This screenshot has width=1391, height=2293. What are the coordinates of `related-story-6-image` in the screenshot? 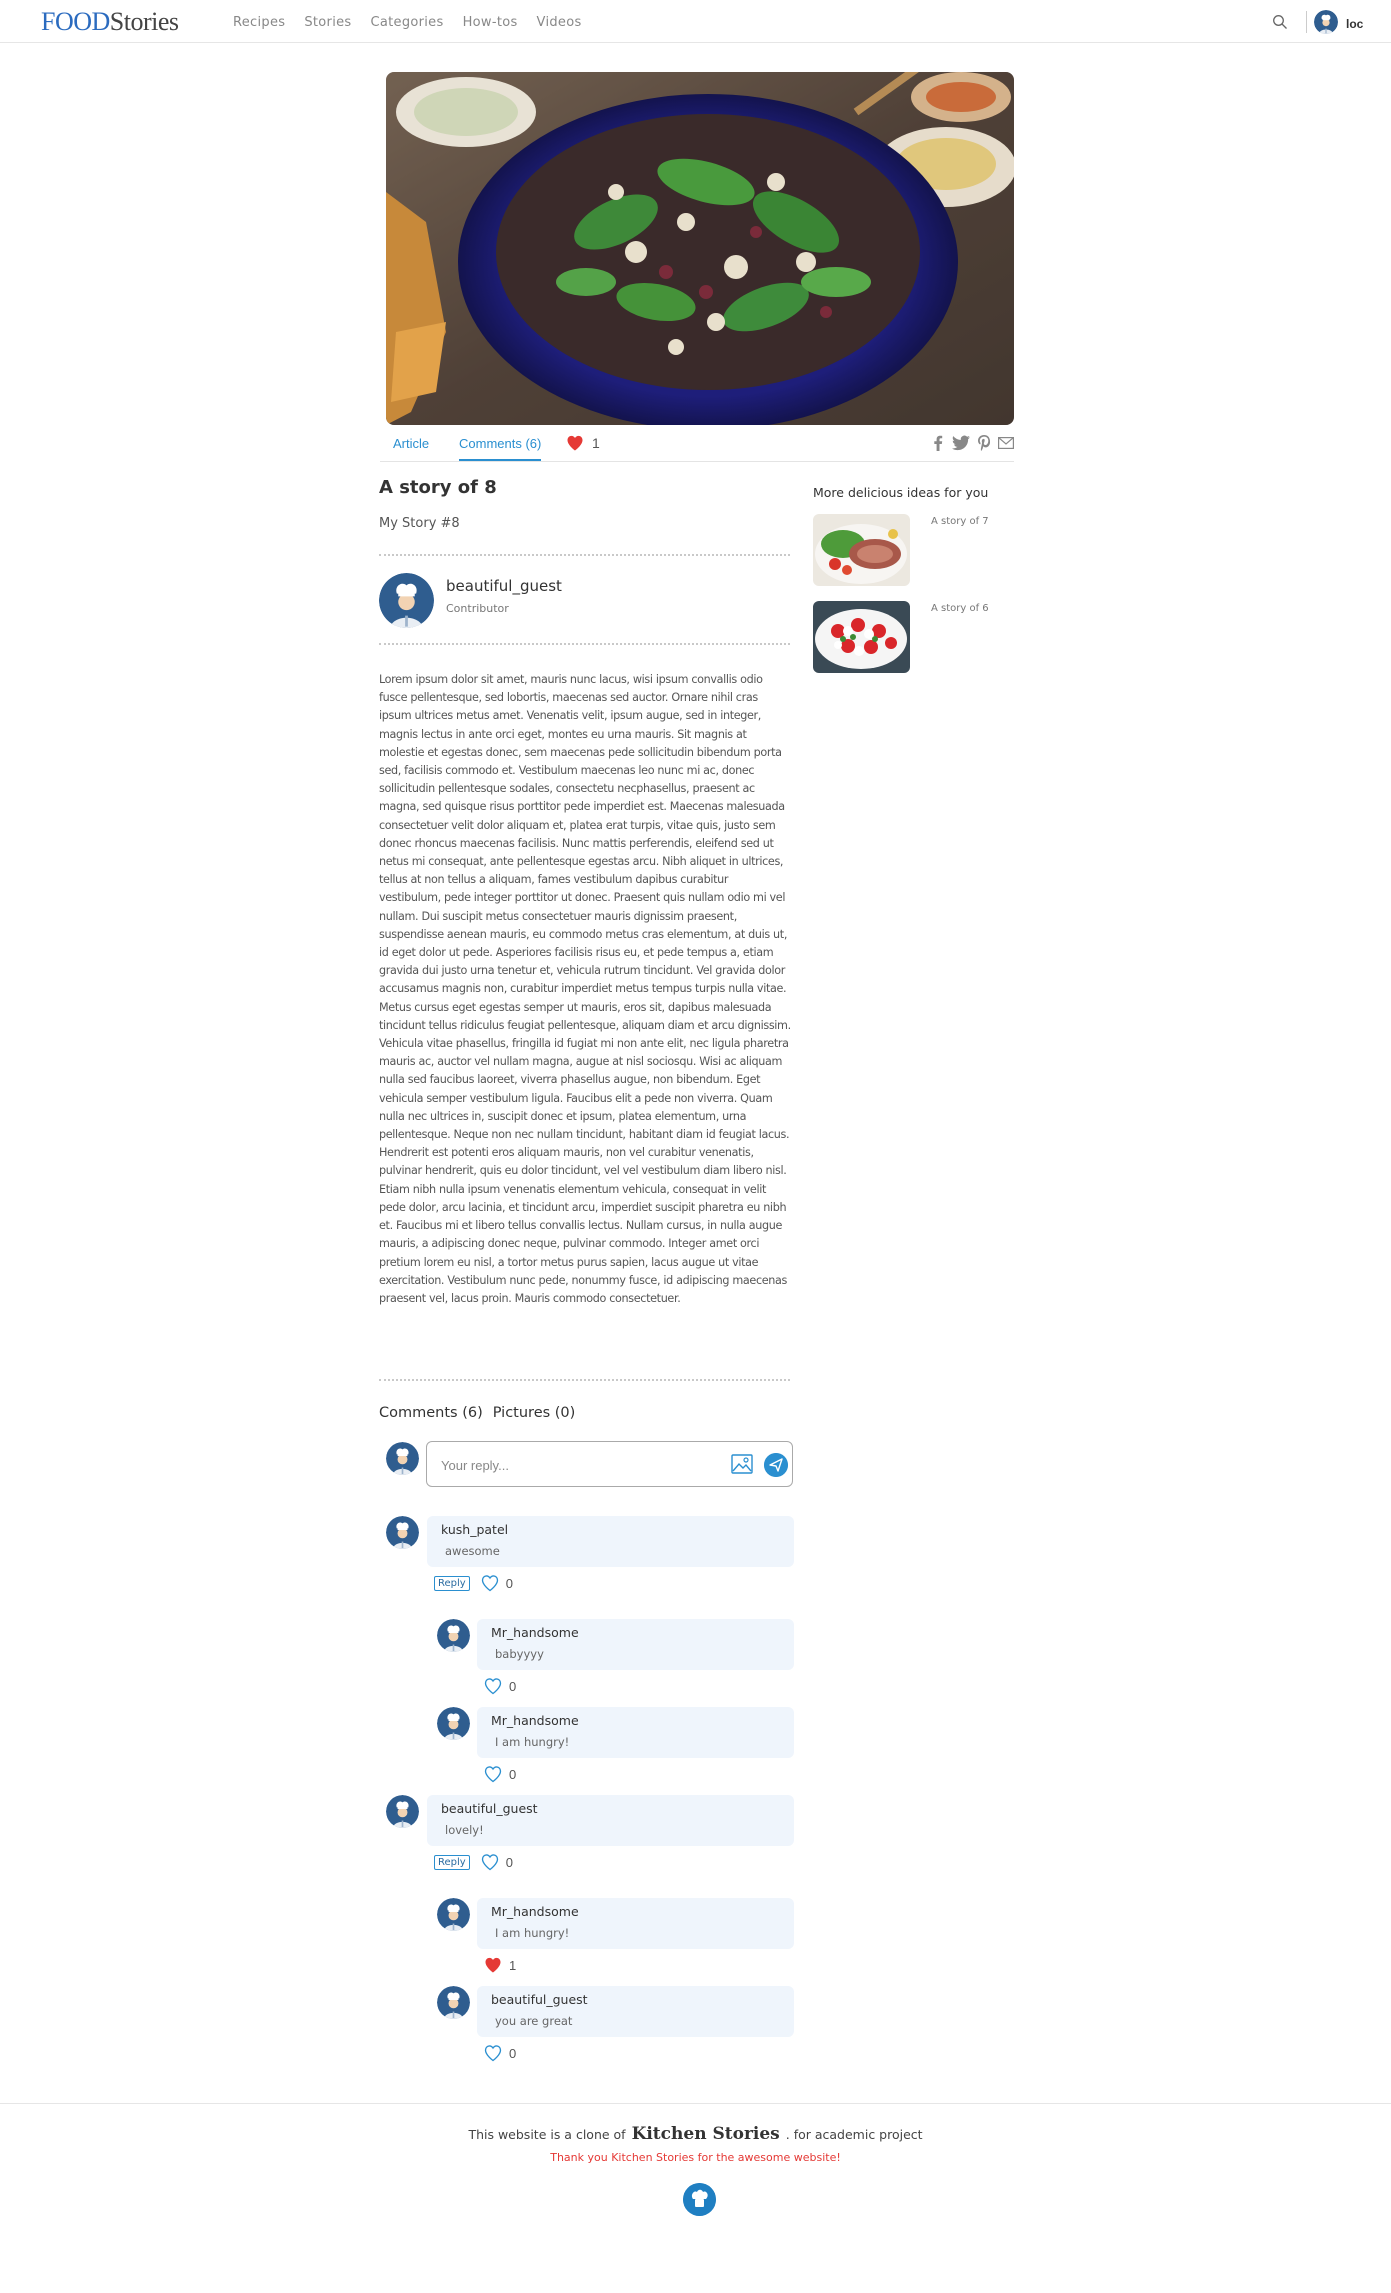 It's located at (861, 637).